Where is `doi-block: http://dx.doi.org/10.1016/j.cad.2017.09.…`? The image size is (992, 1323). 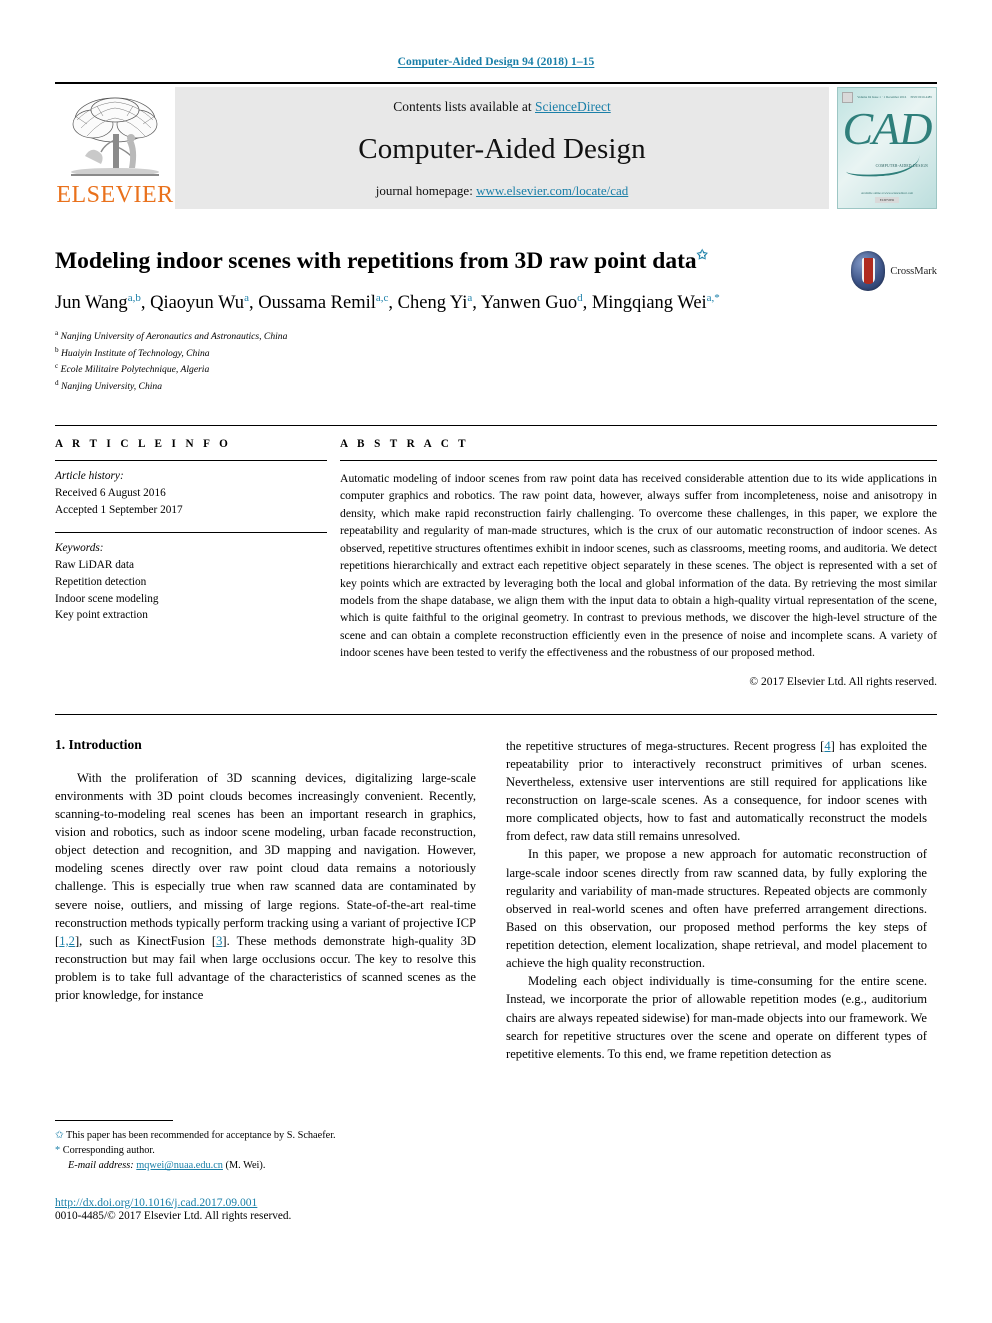
doi-block: http://dx.doi.org/10.1016/j.cad.2017.09.… is located at coordinates (270, 1209).